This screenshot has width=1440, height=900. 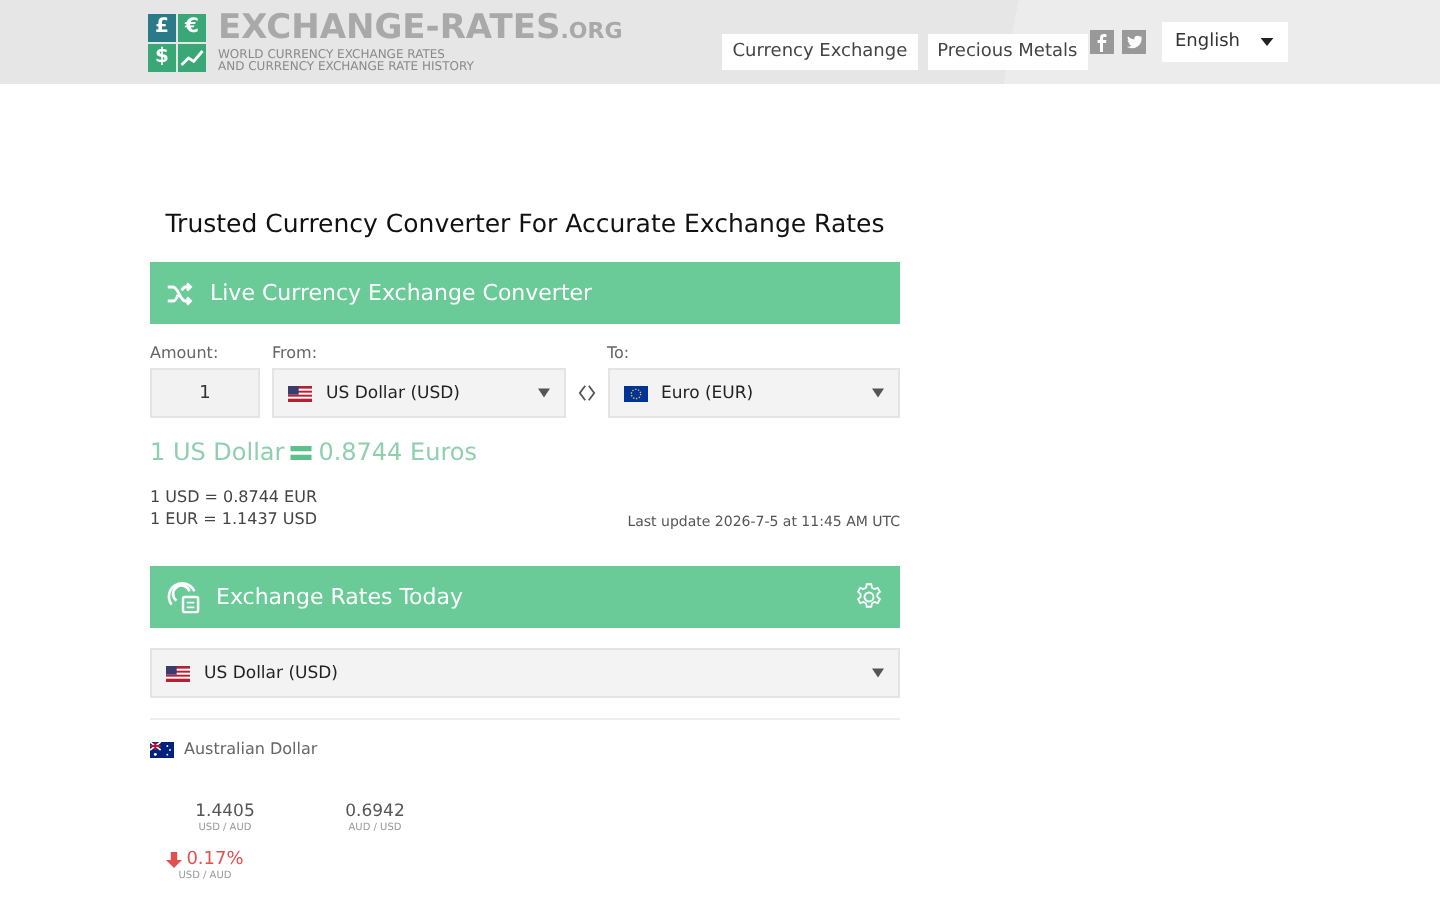 I want to click on currency-dropdown: Euro (EUR), so click(x=753, y=393).